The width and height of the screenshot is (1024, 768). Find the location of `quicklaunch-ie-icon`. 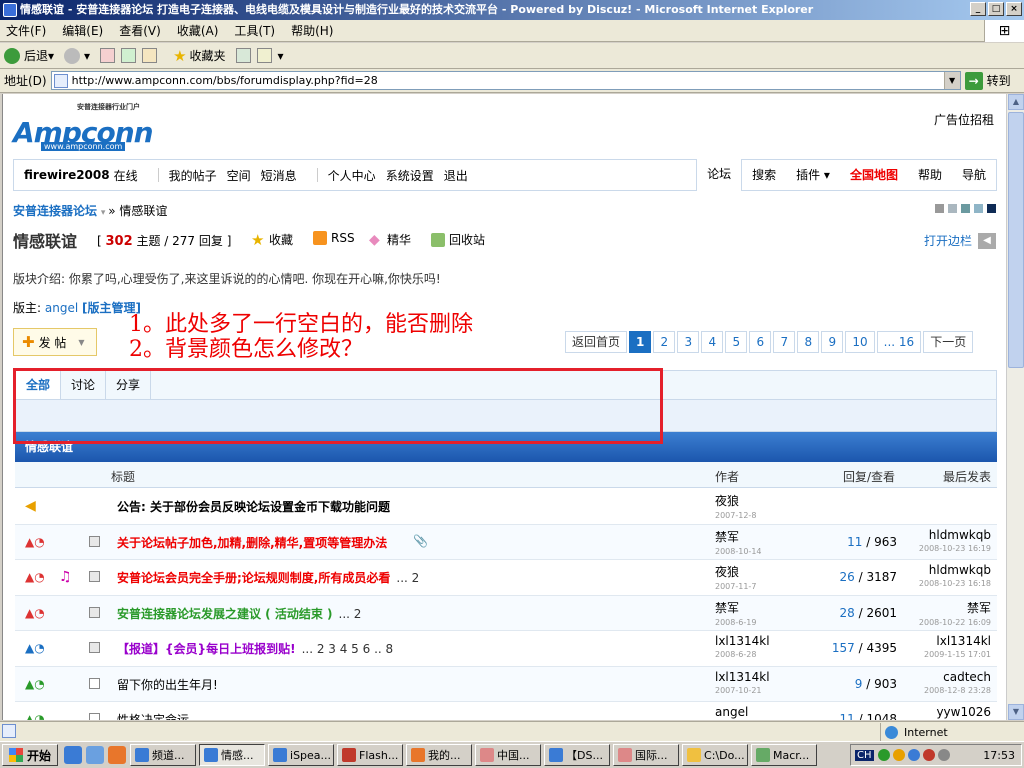

quicklaunch-ie-icon is located at coordinates (73, 755).